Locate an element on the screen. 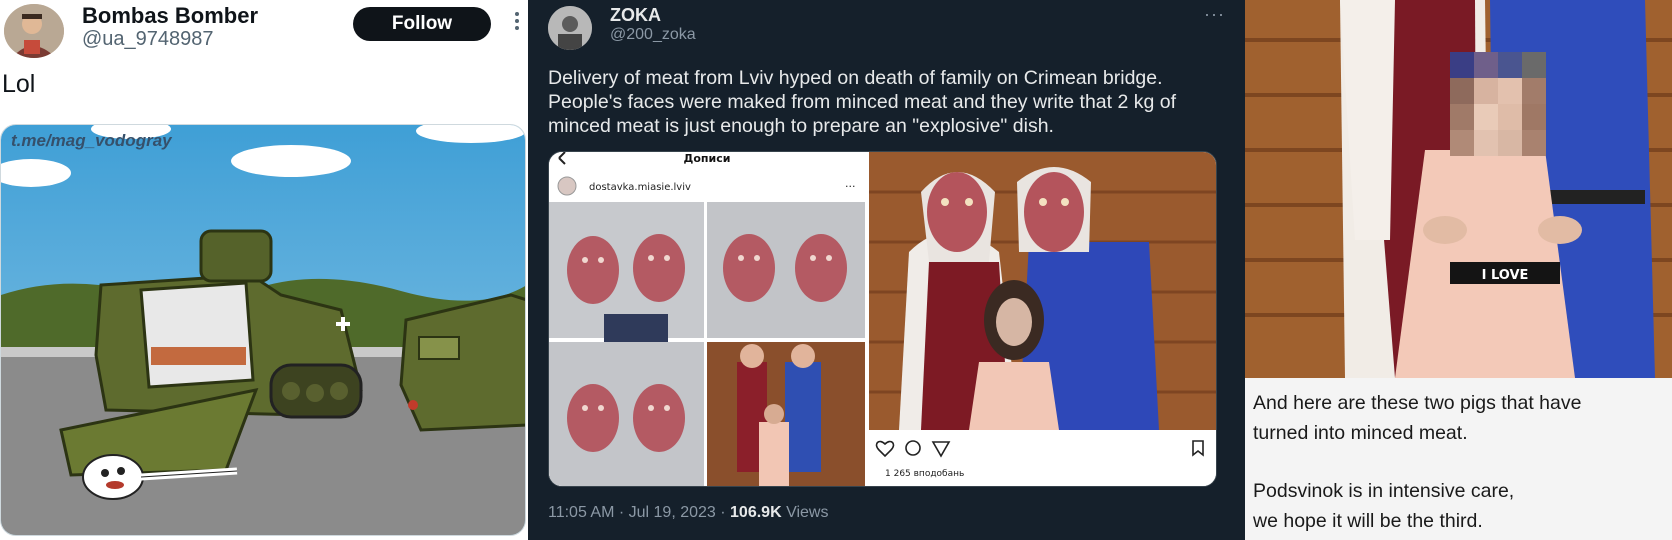 The image size is (1672, 540). timestamp-text: 11:05 AM · Jul 19, 2023 · is located at coordinates (639, 512).